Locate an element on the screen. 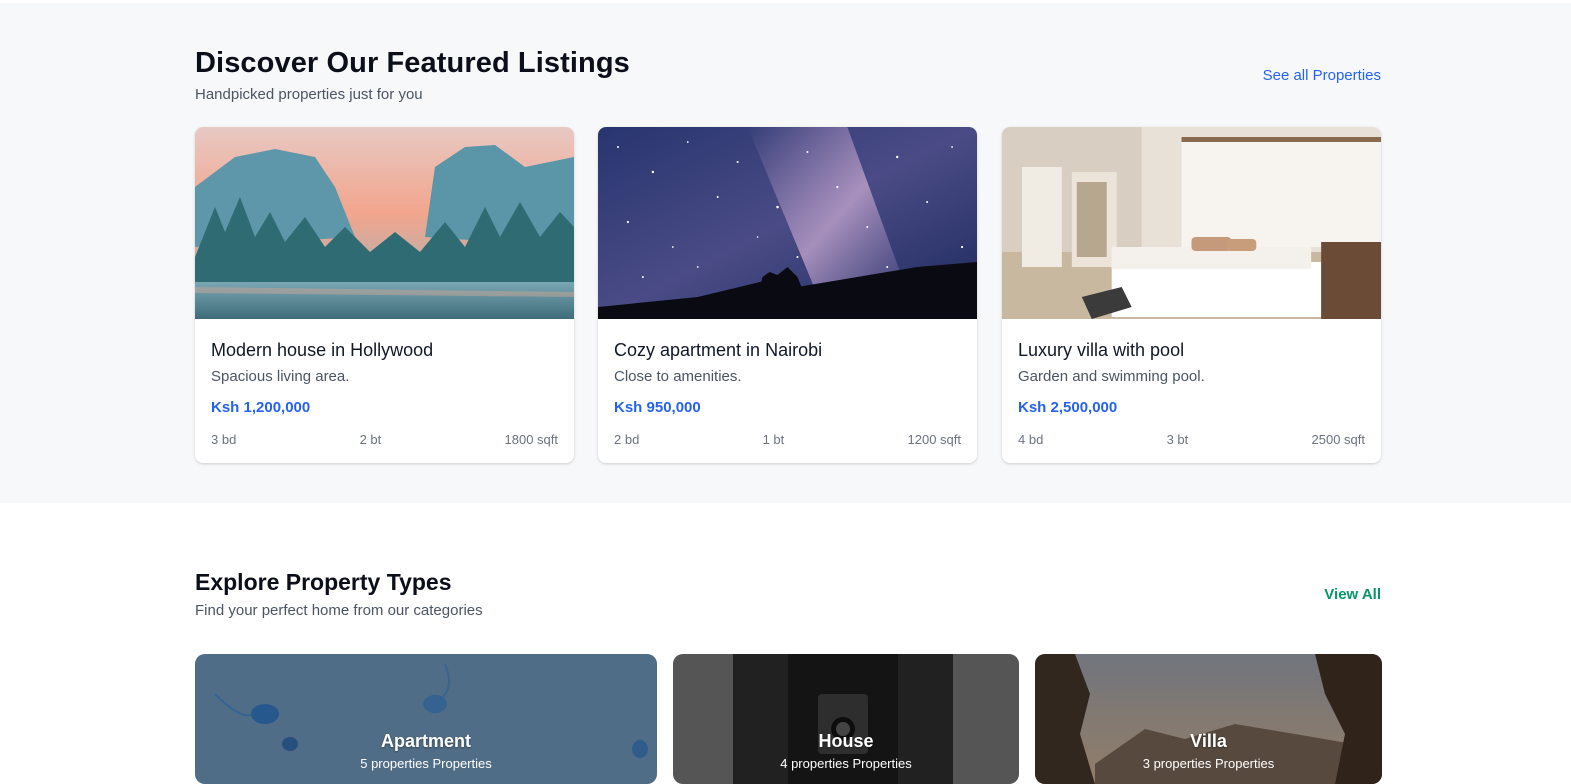 The height and width of the screenshot is (784, 1571). listing-meta: 3 bd 2 bt 1800 sqft is located at coordinates (384, 439).